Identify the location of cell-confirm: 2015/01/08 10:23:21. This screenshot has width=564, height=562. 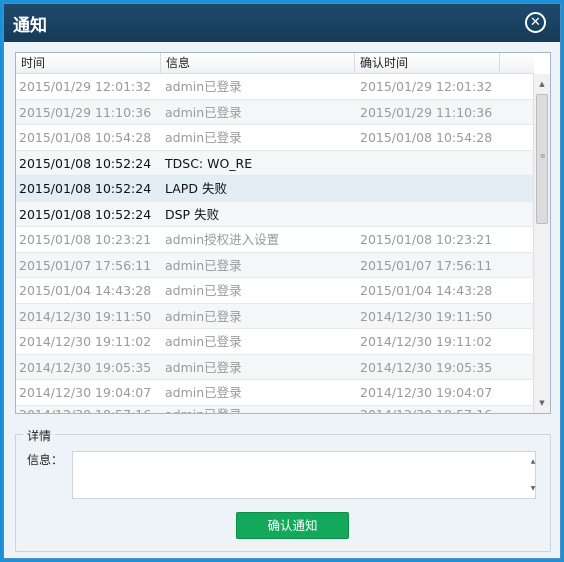
(426, 239).